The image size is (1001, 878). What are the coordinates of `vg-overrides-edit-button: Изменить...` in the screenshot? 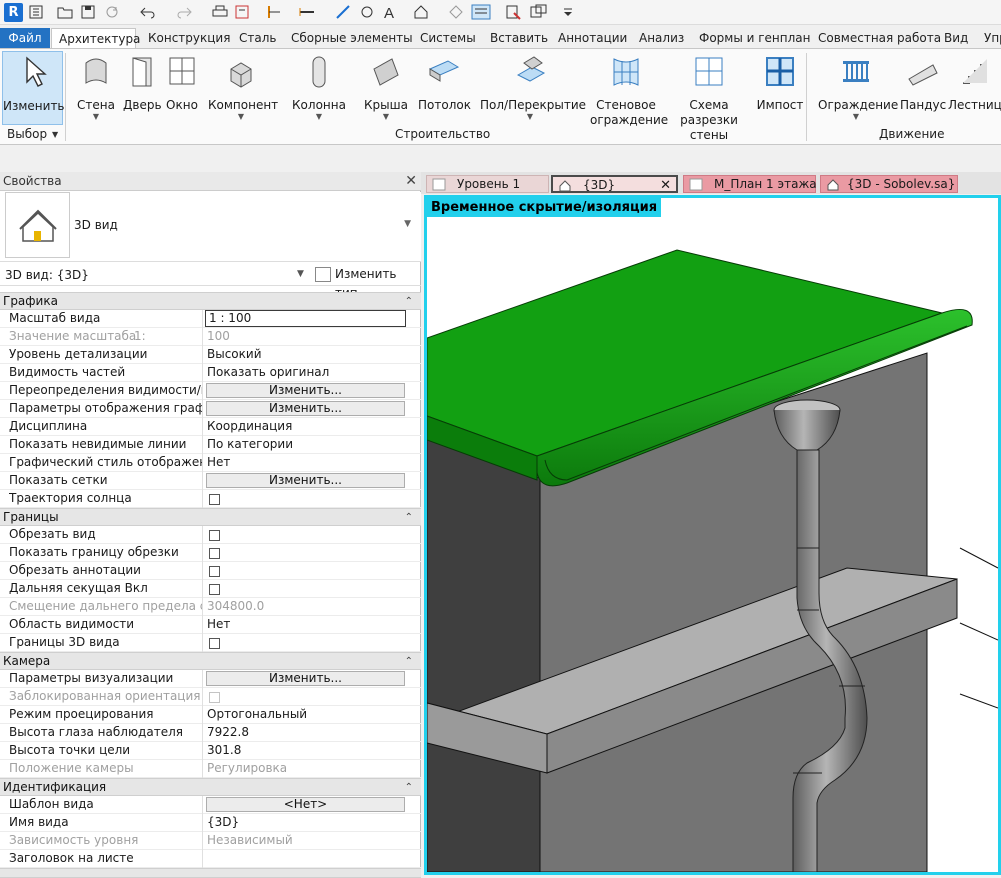 It's located at (305, 390).